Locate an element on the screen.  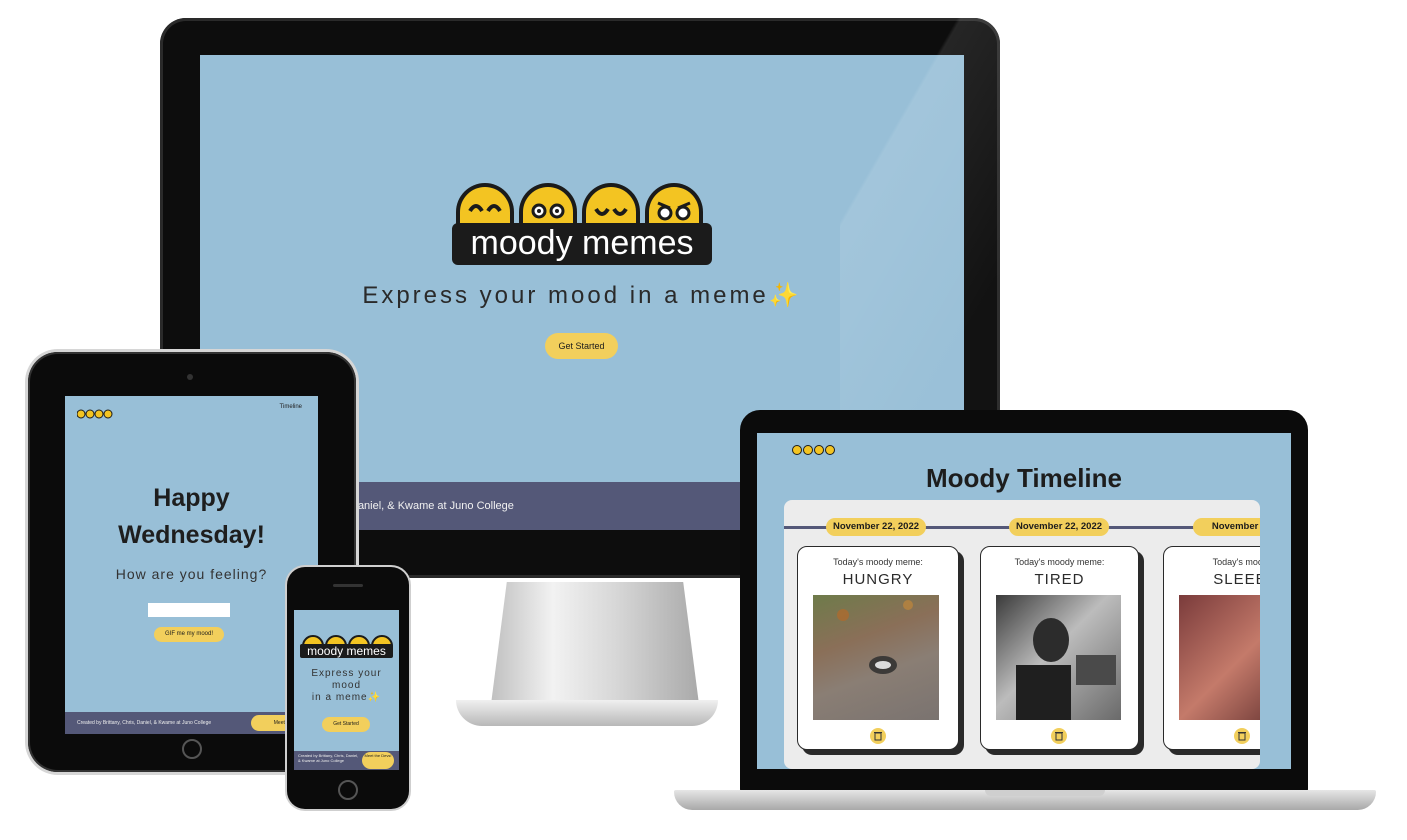
feeling-prompt: How are you feeling? is located at coordinates (191, 574).